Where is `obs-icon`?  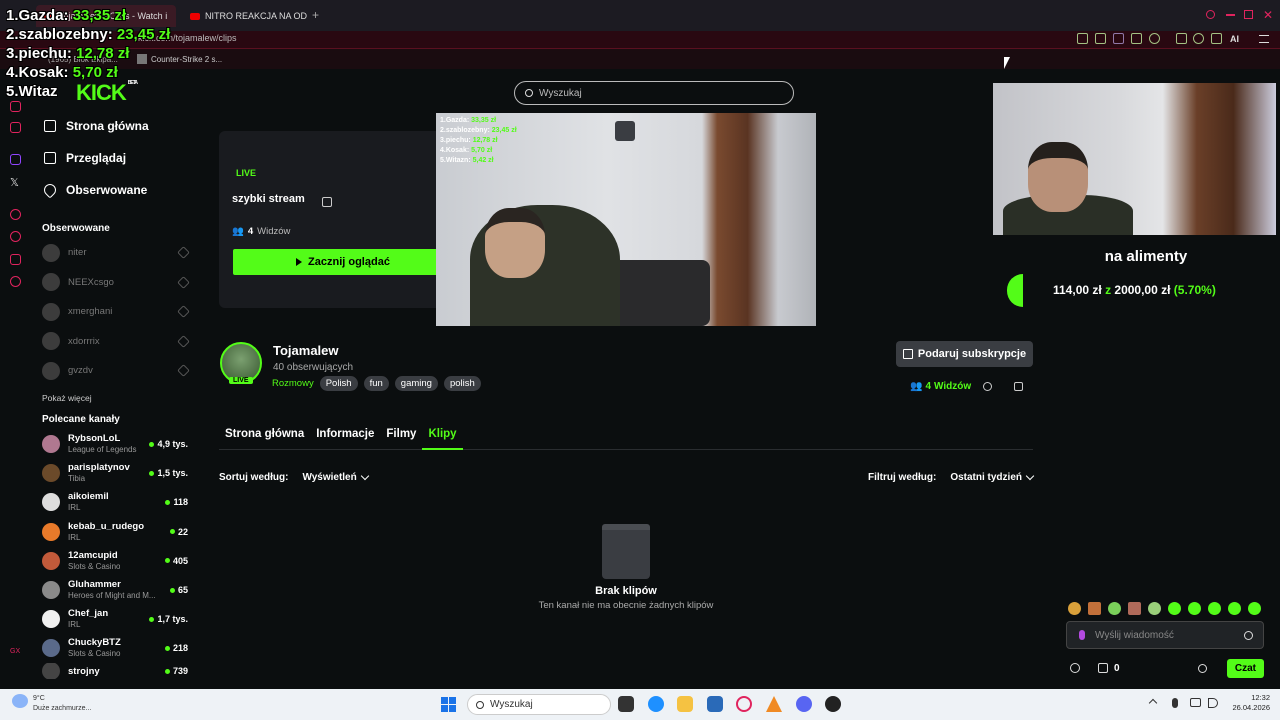 obs-icon is located at coordinates (833, 704).